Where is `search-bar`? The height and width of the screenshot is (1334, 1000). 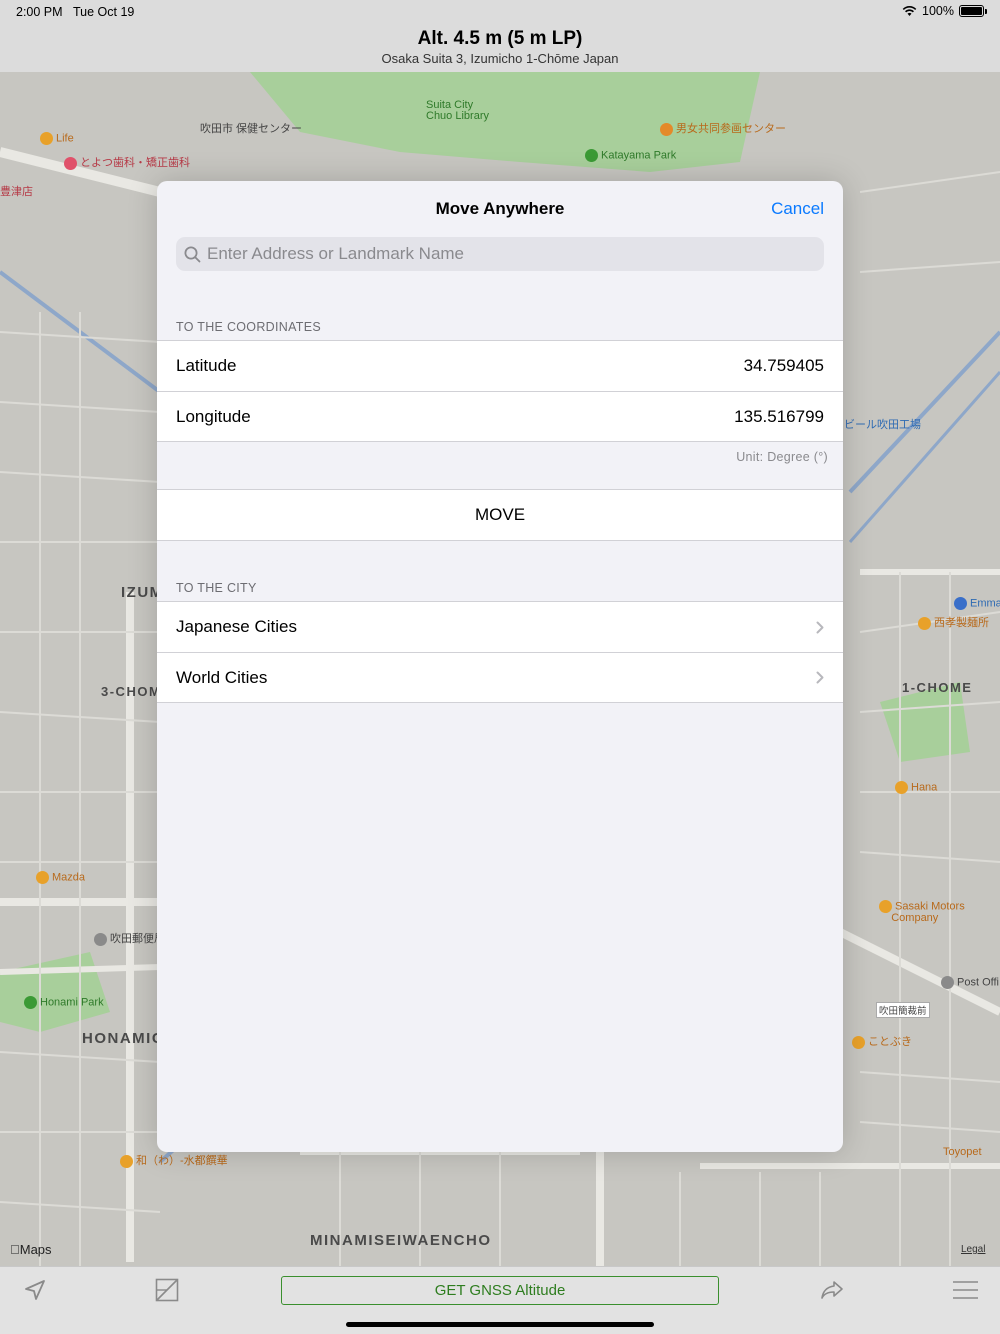
search-bar is located at coordinates (500, 254).